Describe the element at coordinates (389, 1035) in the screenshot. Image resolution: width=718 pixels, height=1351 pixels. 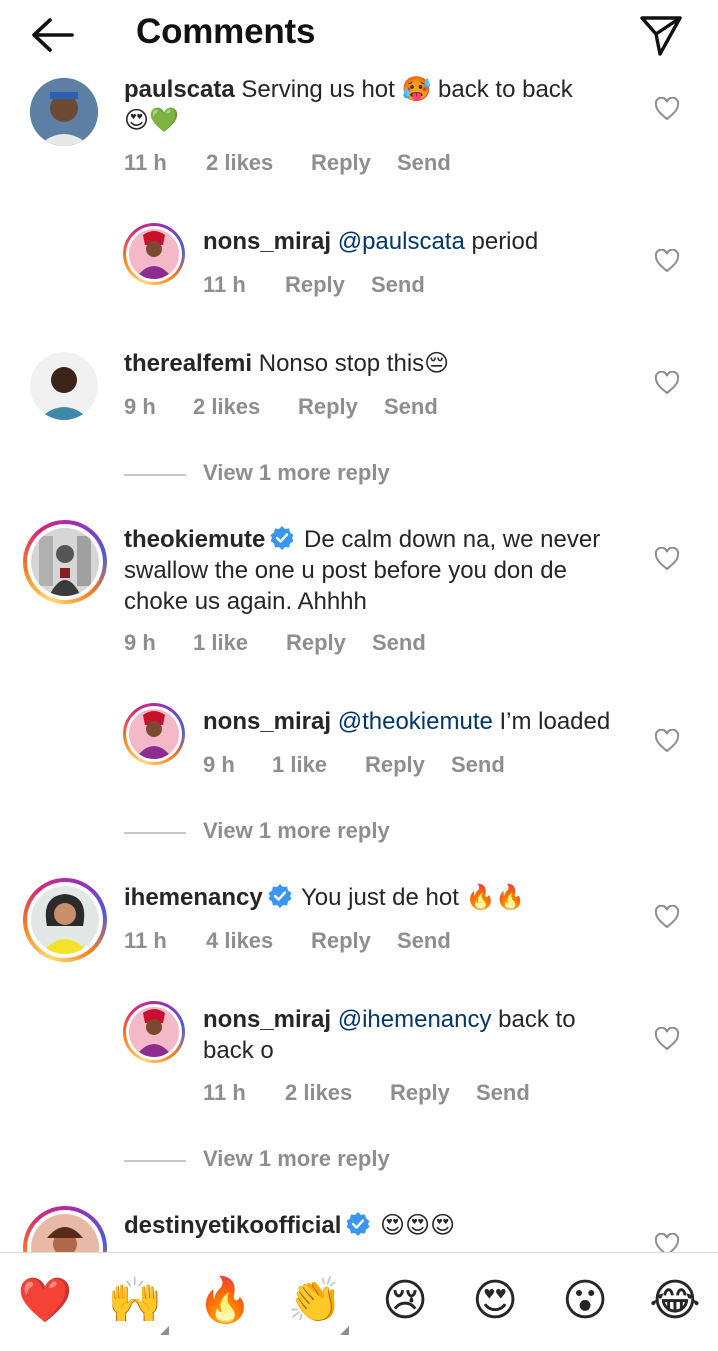
I see `comment-text: nons_miraj @ihemenancy back to back o` at that location.